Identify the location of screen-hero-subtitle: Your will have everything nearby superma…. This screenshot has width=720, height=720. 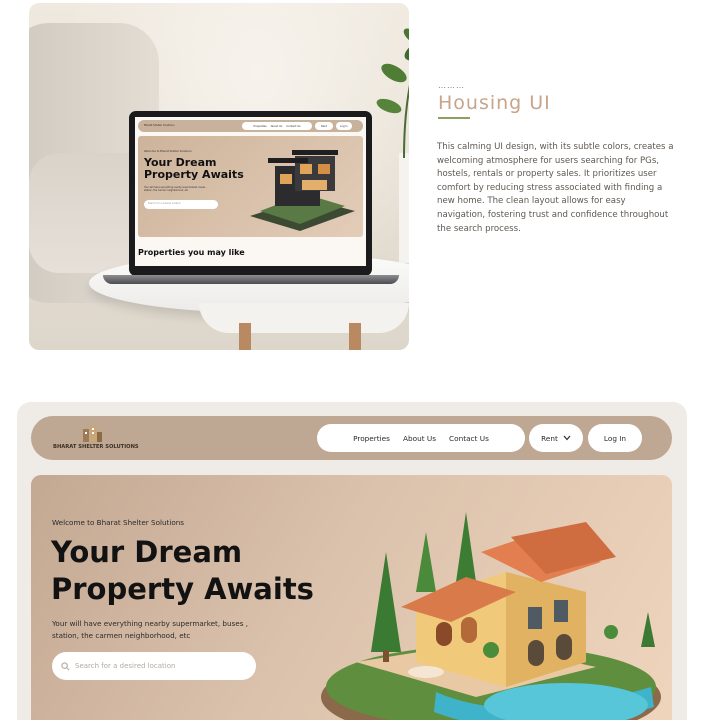
(175, 189).